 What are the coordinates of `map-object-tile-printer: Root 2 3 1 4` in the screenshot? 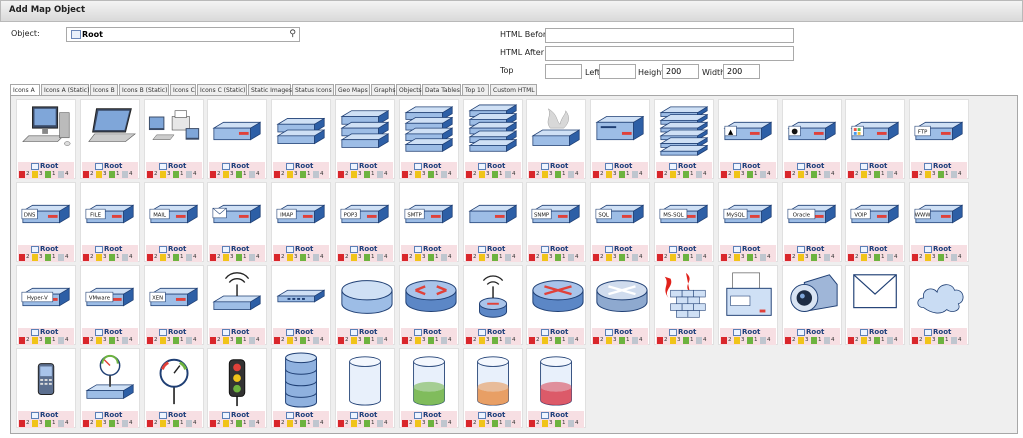 It's located at (748, 305).